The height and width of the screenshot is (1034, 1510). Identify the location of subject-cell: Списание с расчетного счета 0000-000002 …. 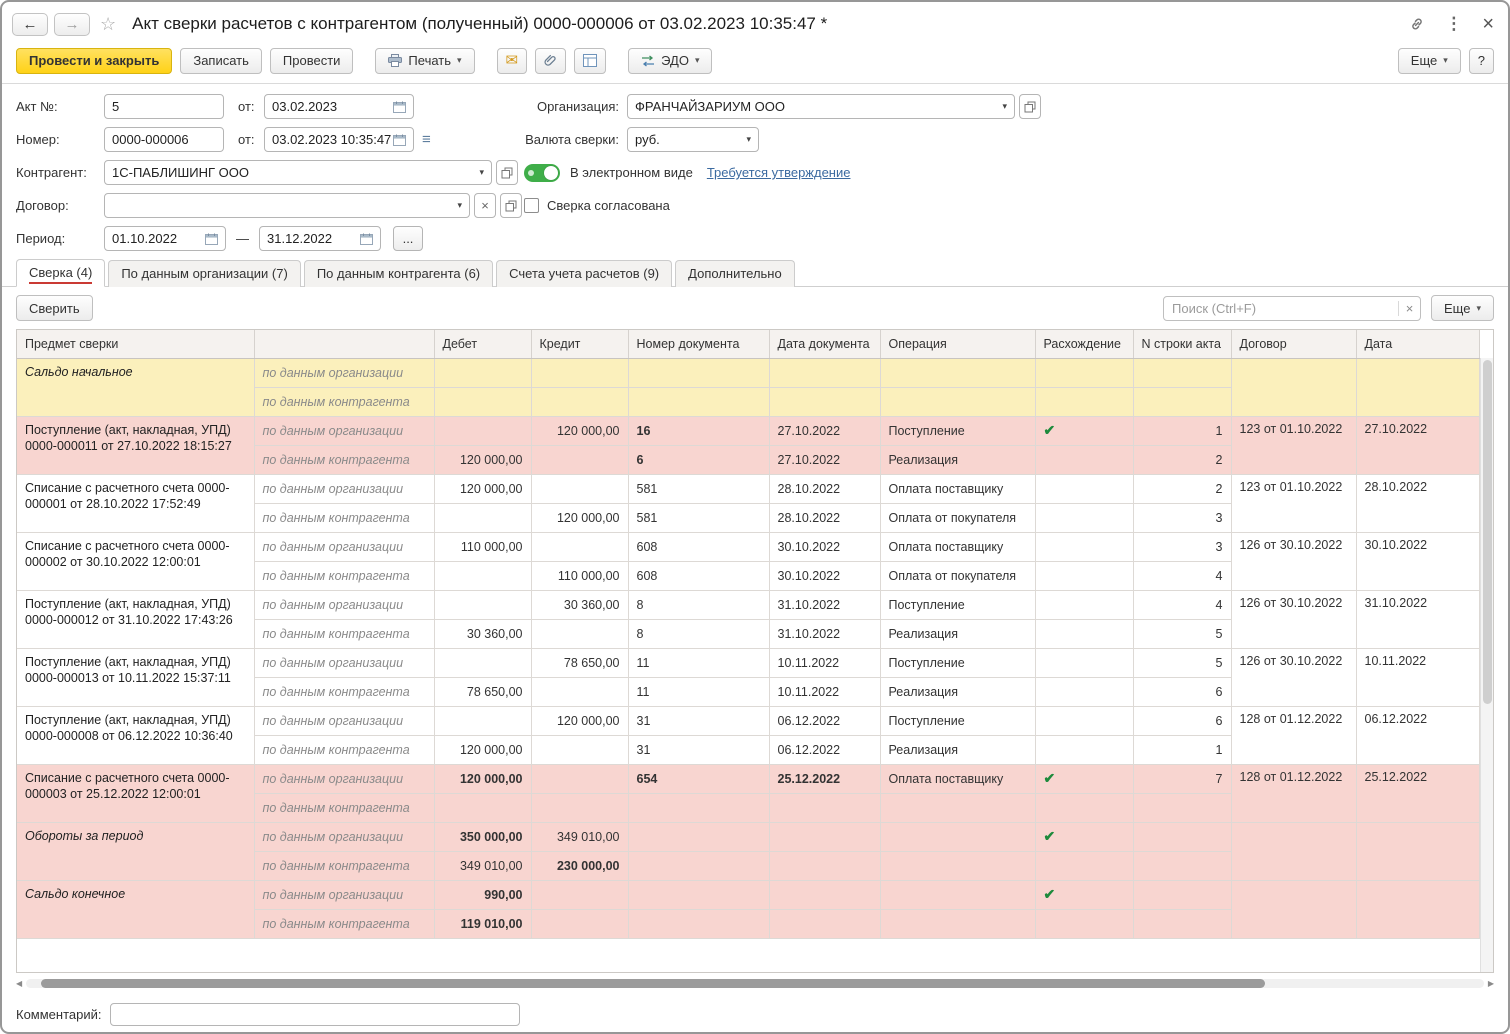
(136, 561).